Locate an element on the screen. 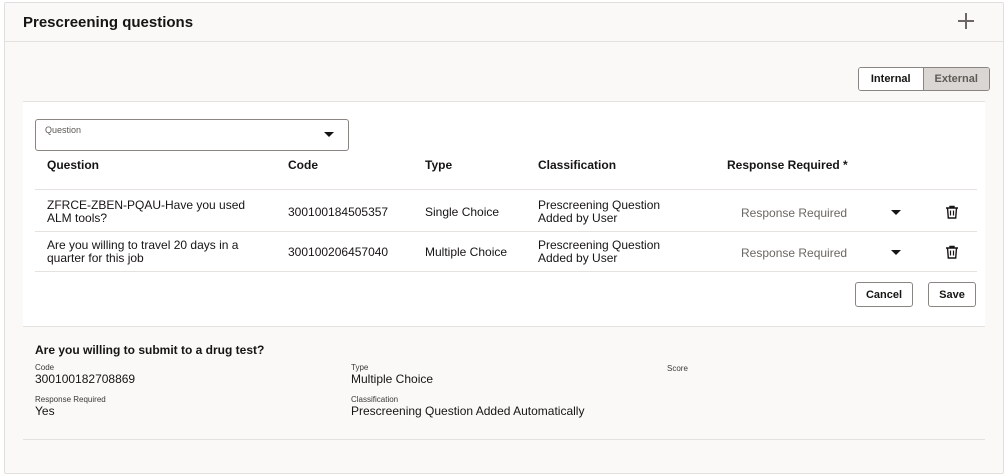  column-header-classification: Classification is located at coordinates (577, 165).